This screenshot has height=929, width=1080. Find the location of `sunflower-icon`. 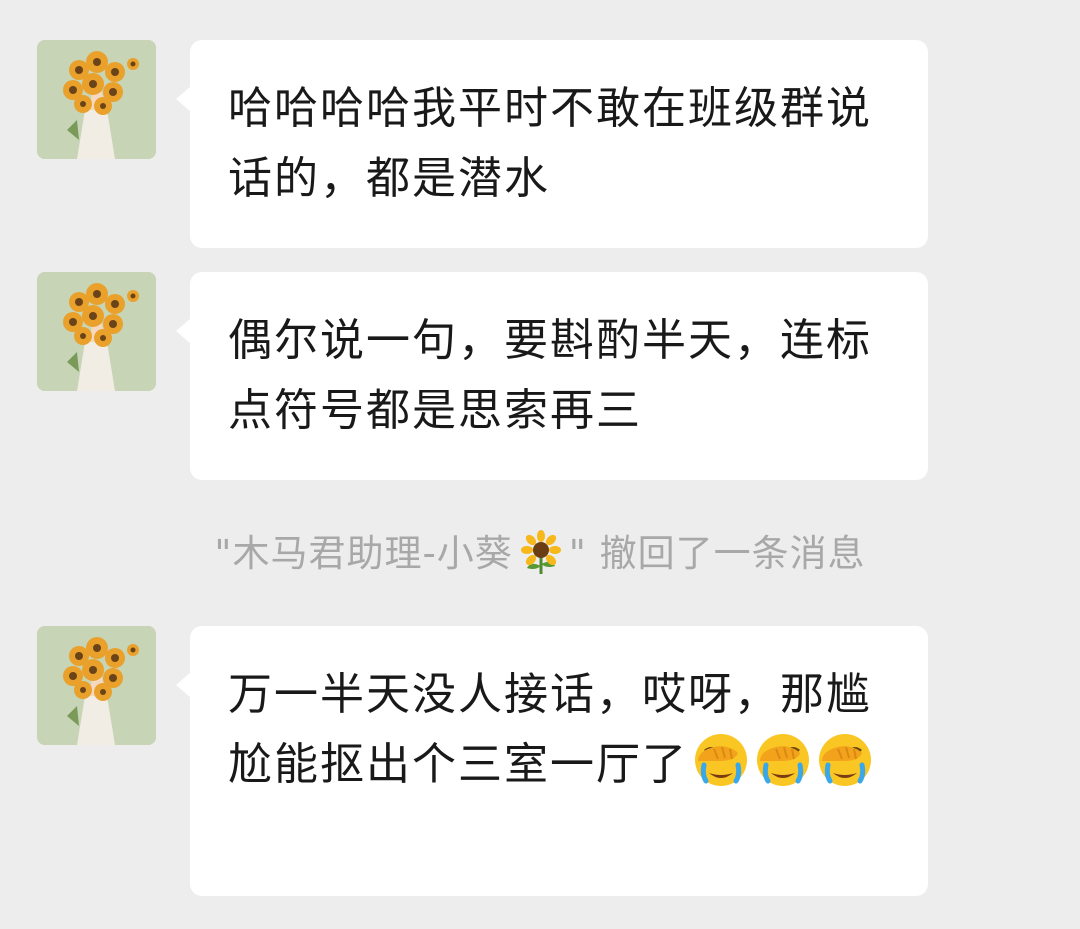

sunflower-icon is located at coordinates (541, 552).